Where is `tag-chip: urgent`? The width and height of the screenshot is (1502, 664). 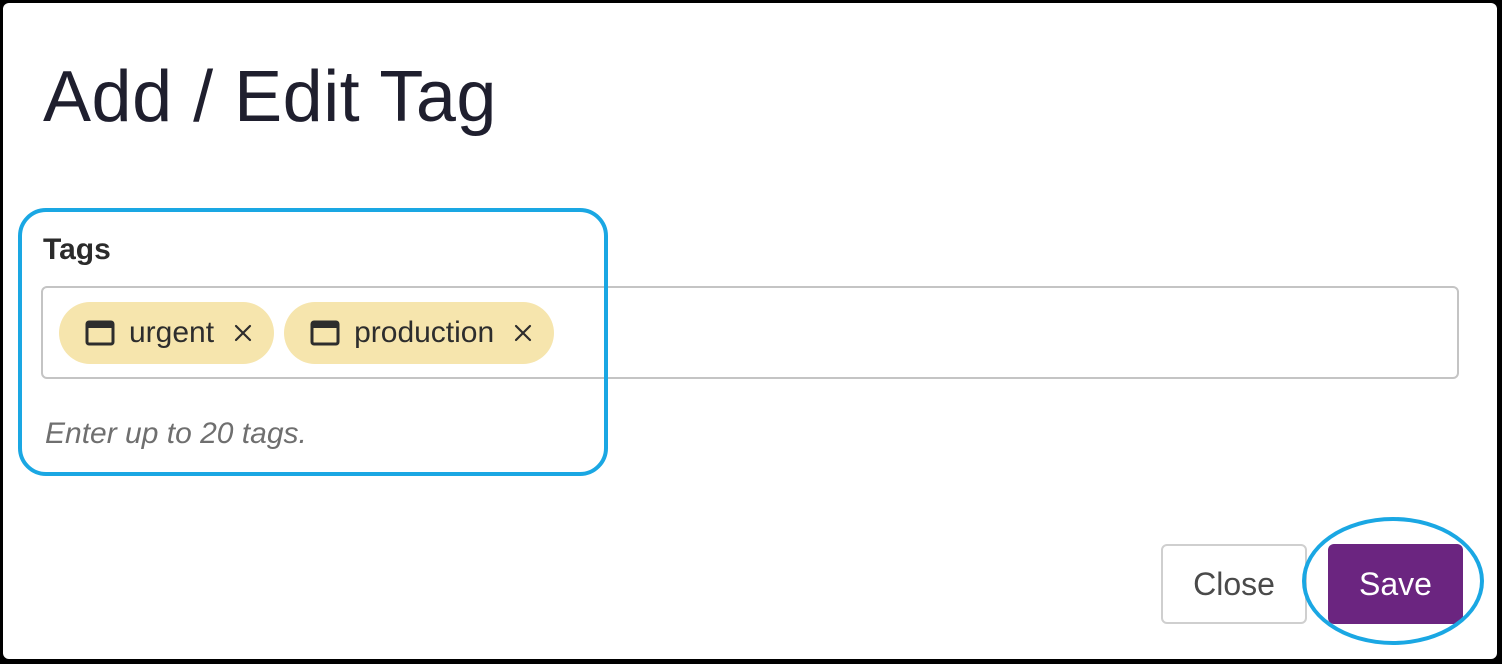 tag-chip: urgent is located at coordinates (167, 333).